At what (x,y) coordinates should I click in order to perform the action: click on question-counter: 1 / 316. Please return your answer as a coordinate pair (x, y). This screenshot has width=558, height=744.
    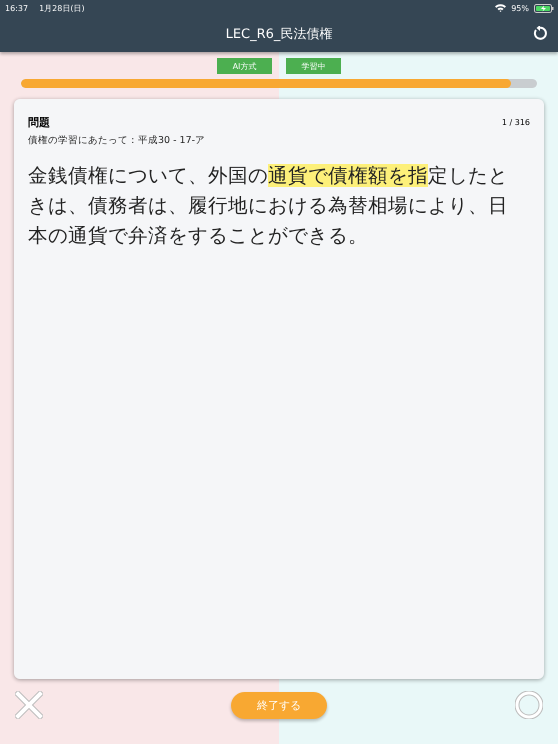
    Looking at the image, I should click on (516, 122).